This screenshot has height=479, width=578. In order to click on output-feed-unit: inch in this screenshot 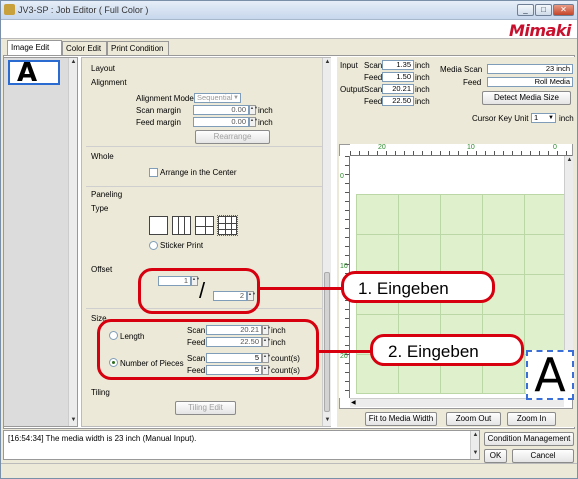, I will do `click(422, 101)`.